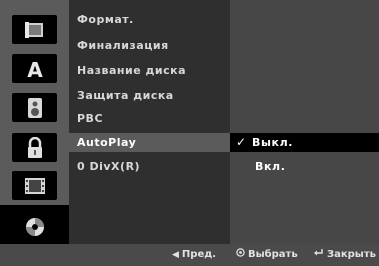 Image resolution: width=379 pixels, height=266 pixels. I want to click on close-hint: Закрыть, so click(344, 255).